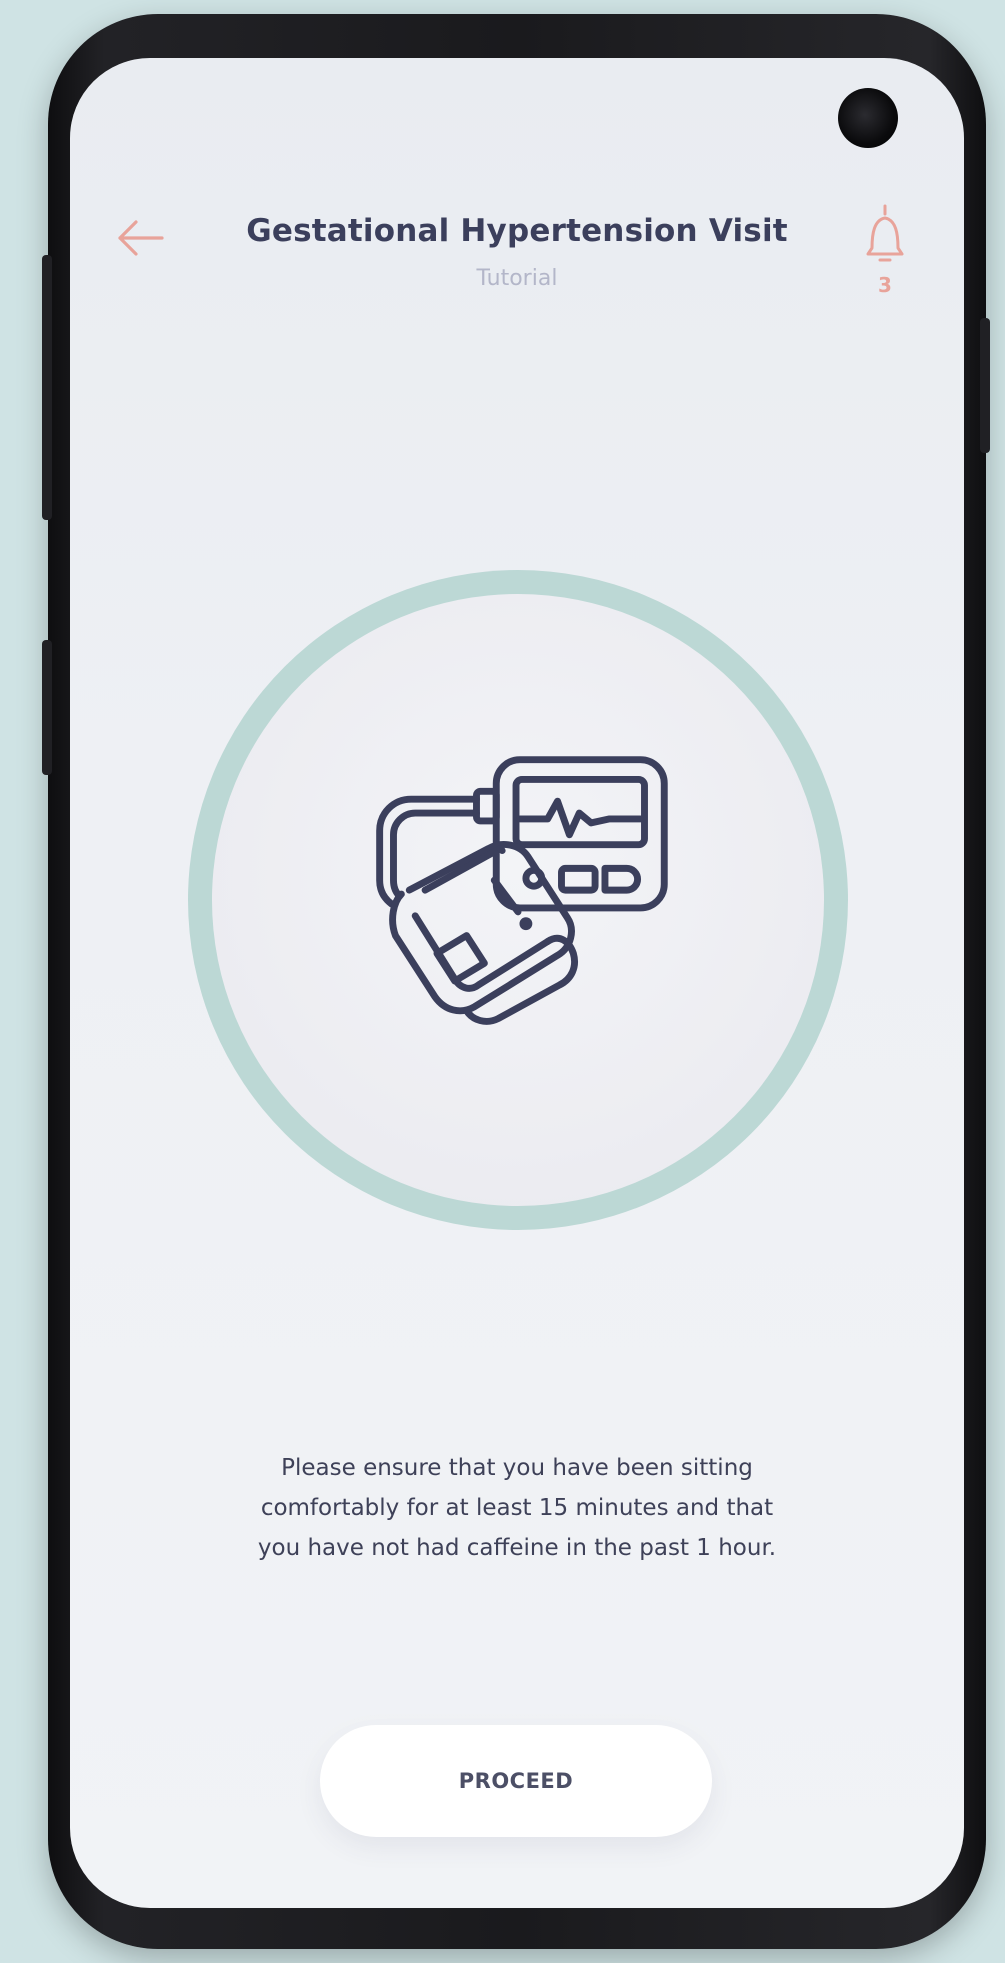 The height and width of the screenshot is (1963, 1005). What do you see at coordinates (522, 890) in the screenshot?
I see `blood-pressure-monitor-icon` at bounding box center [522, 890].